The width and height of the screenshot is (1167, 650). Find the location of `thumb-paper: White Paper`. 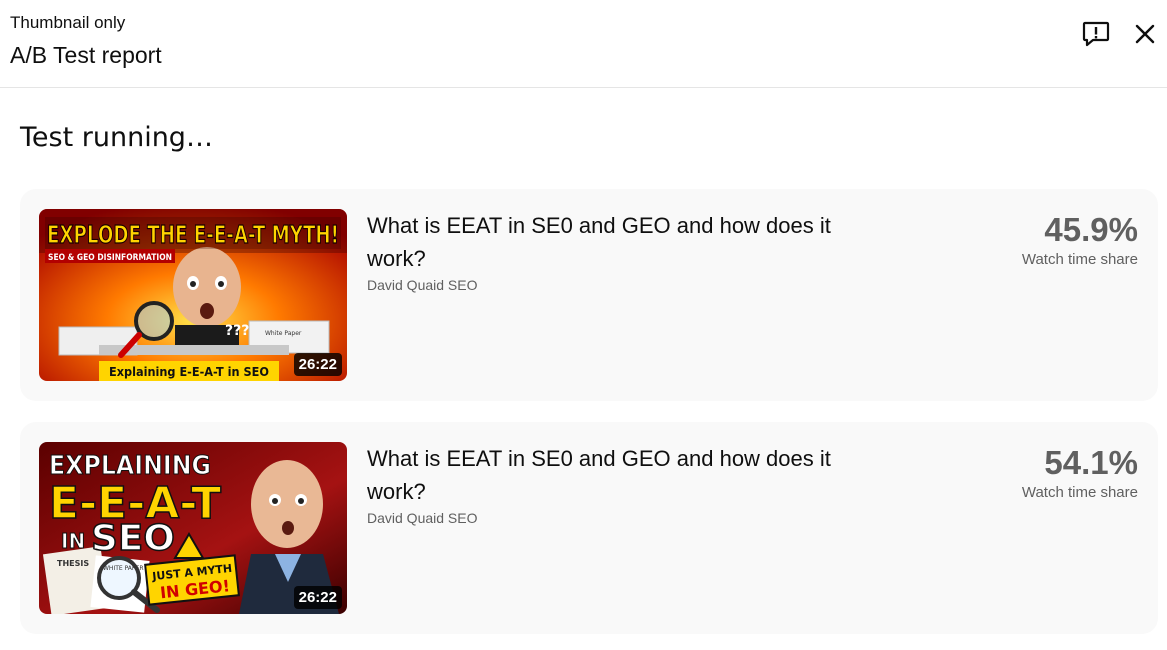

thumb-paper: White Paper is located at coordinates (283, 333).